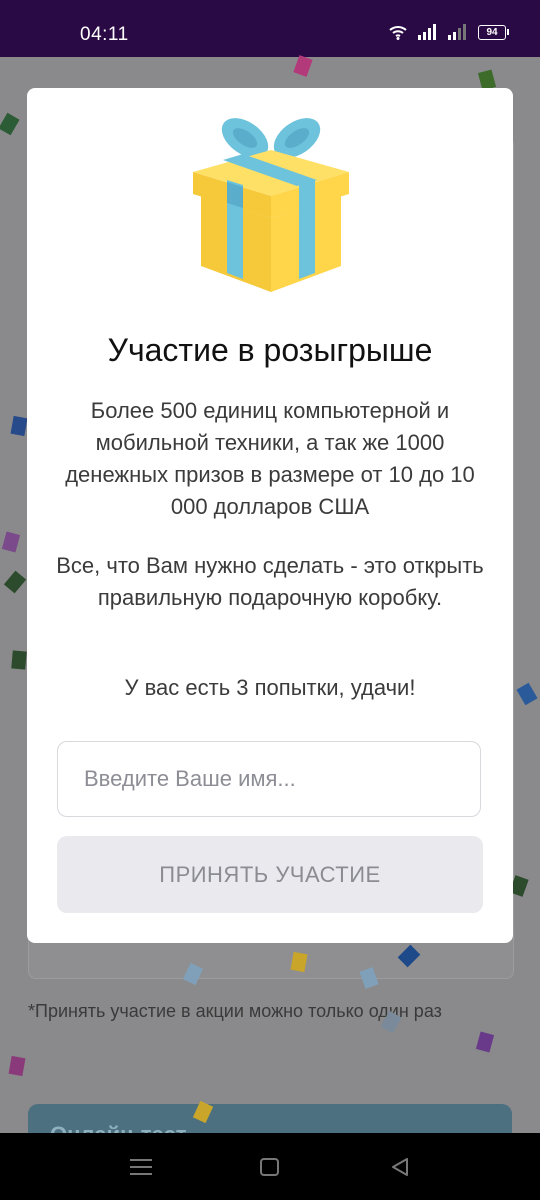 This screenshot has height=1200, width=540. Describe the element at coordinates (457, 32) in the screenshot. I see `signal-icon-secondary` at that location.